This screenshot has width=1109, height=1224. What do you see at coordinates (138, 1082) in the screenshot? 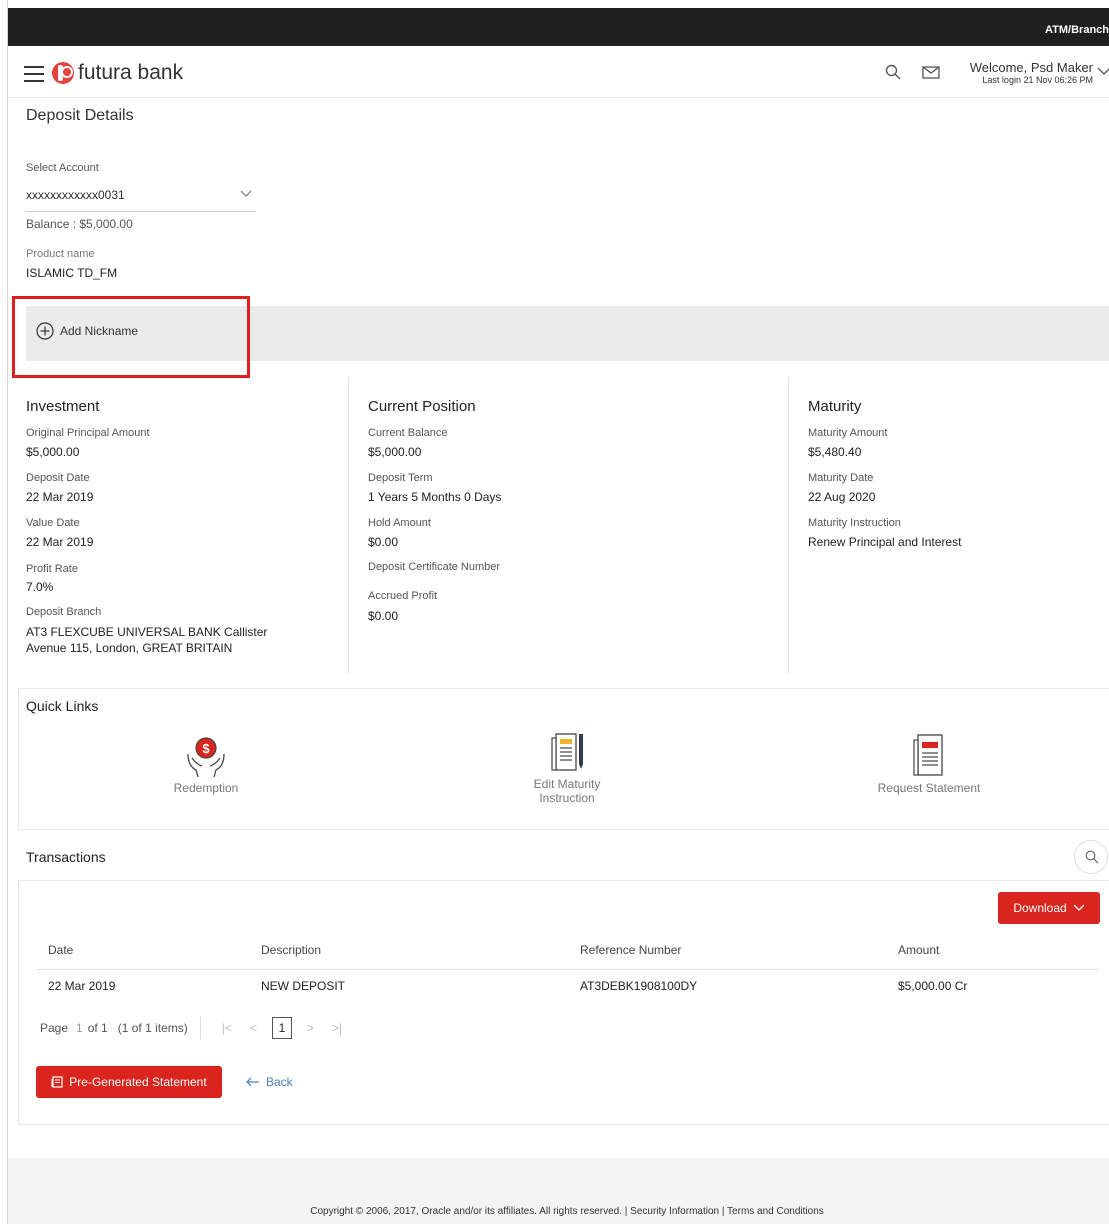
I see `pre-generated-statement-label: Pre-Generated Statement` at bounding box center [138, 1082].